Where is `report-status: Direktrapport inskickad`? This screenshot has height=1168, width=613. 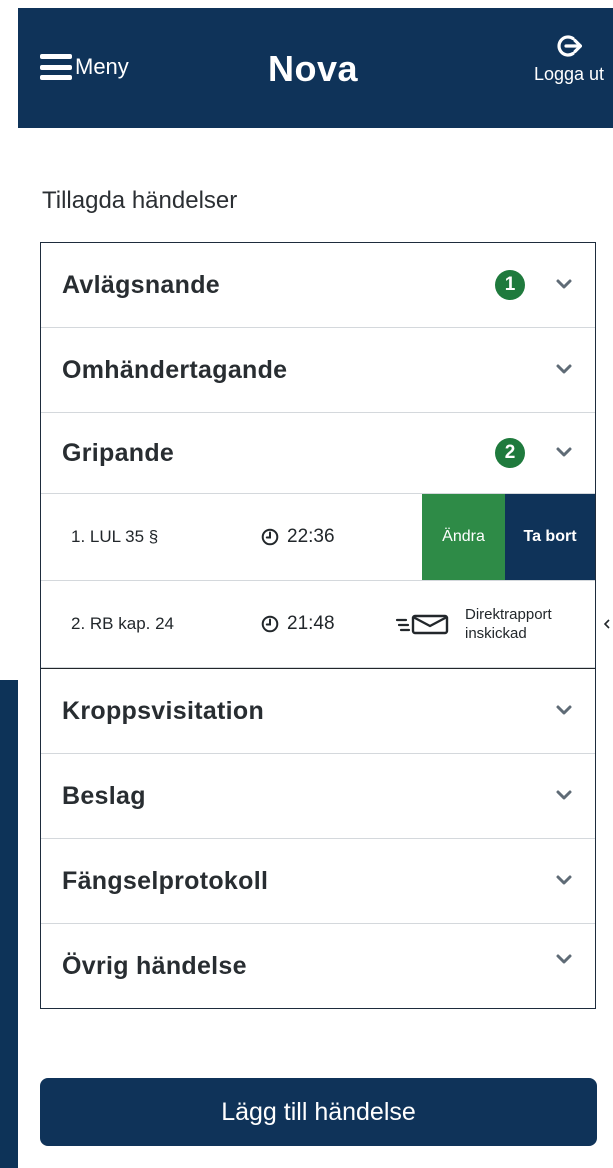
report-status: Direktrapport inskickad is located at coordinates (473, 624).